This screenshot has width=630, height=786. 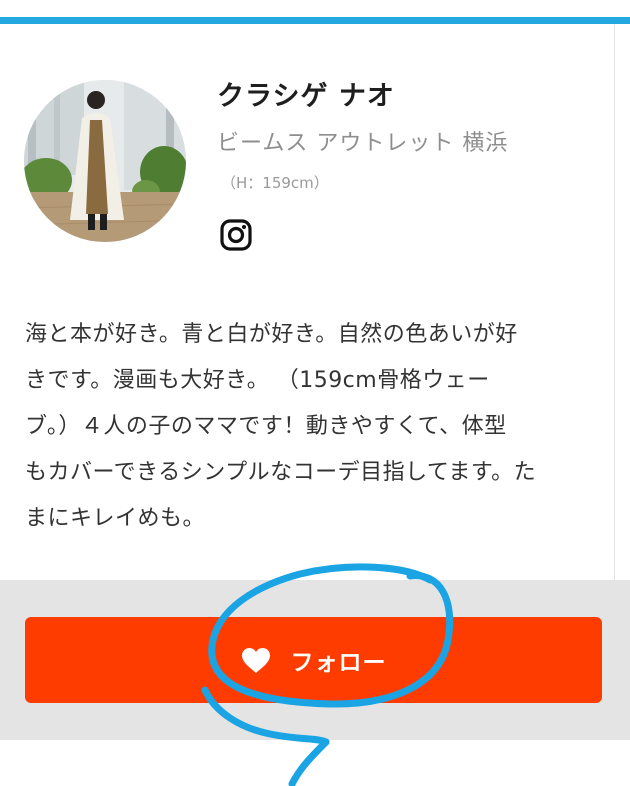 I want to click on shop-name: ビームス アウトレット 横浜, so click(x=362, y=141).